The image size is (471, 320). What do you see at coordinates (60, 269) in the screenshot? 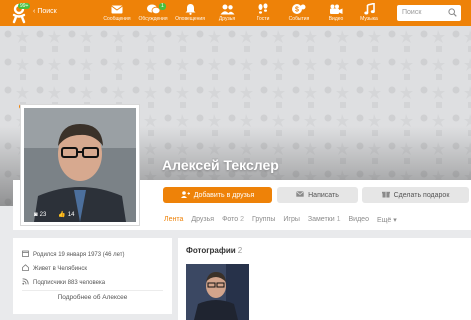
I see `location-text: Живет в Челябинск` at bounding box center [60, 269].